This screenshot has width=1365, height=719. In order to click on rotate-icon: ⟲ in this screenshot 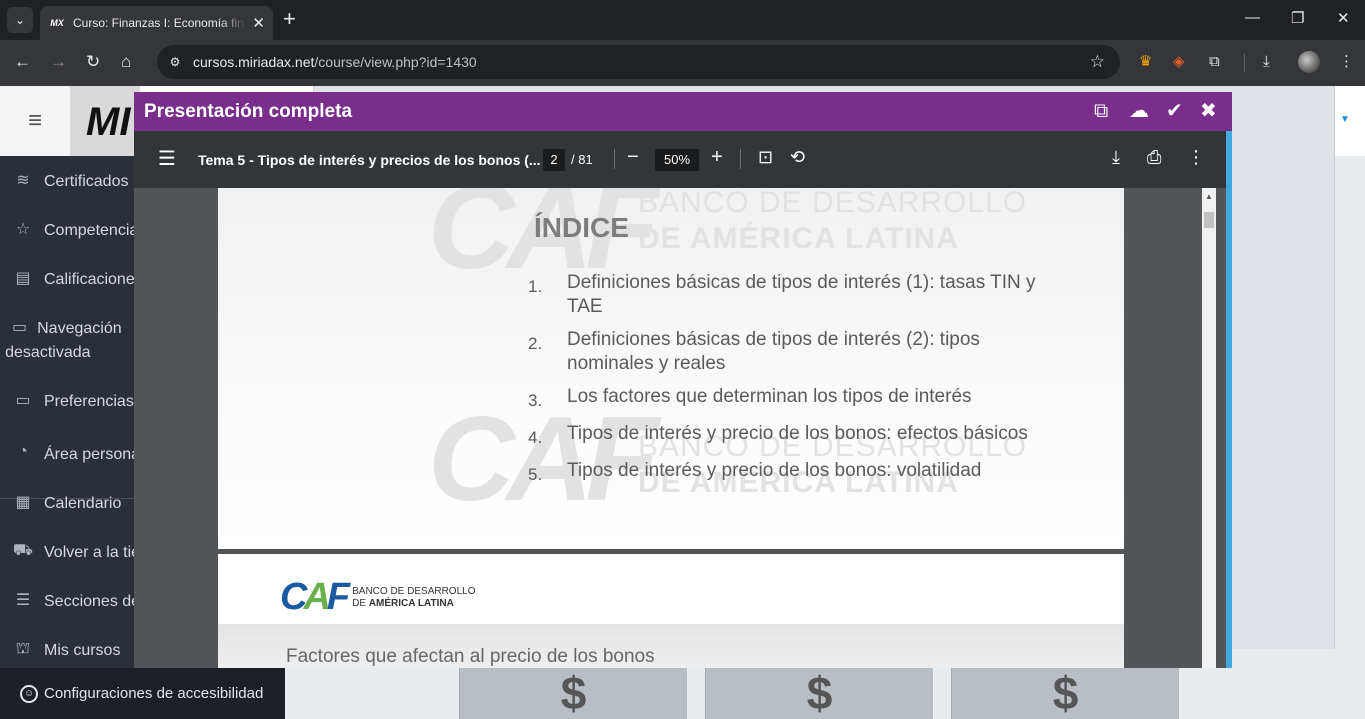, I will do `click(797, 157)`.